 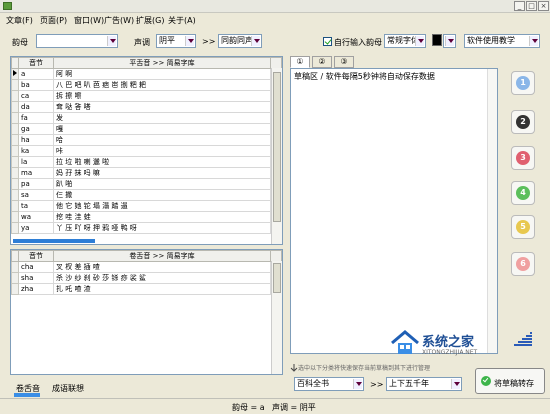 I want to click on table-row: ha 哈, so click(x=146, y=140).